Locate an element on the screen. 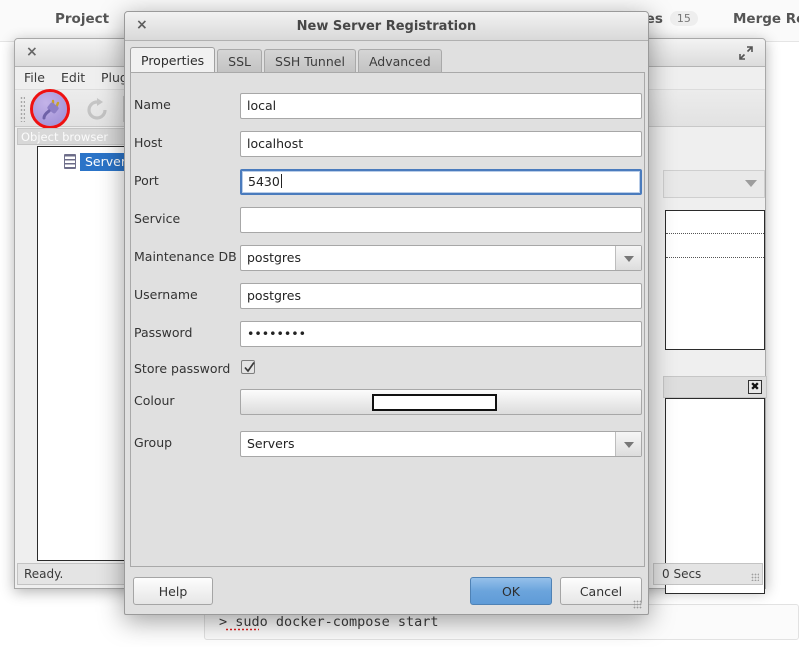 The height and width of the screenshot is (647, 799). help-button: Help is located at coordinates (173, 591).